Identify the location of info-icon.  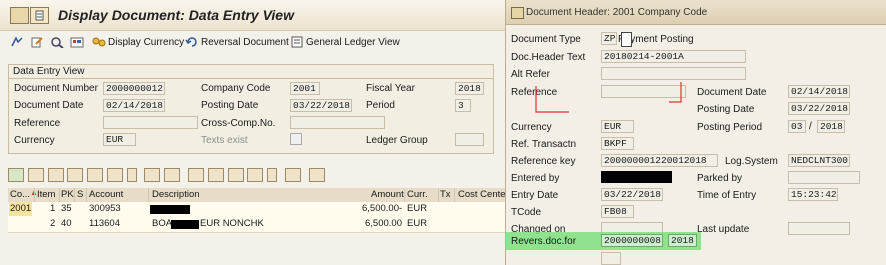
(316, 175).